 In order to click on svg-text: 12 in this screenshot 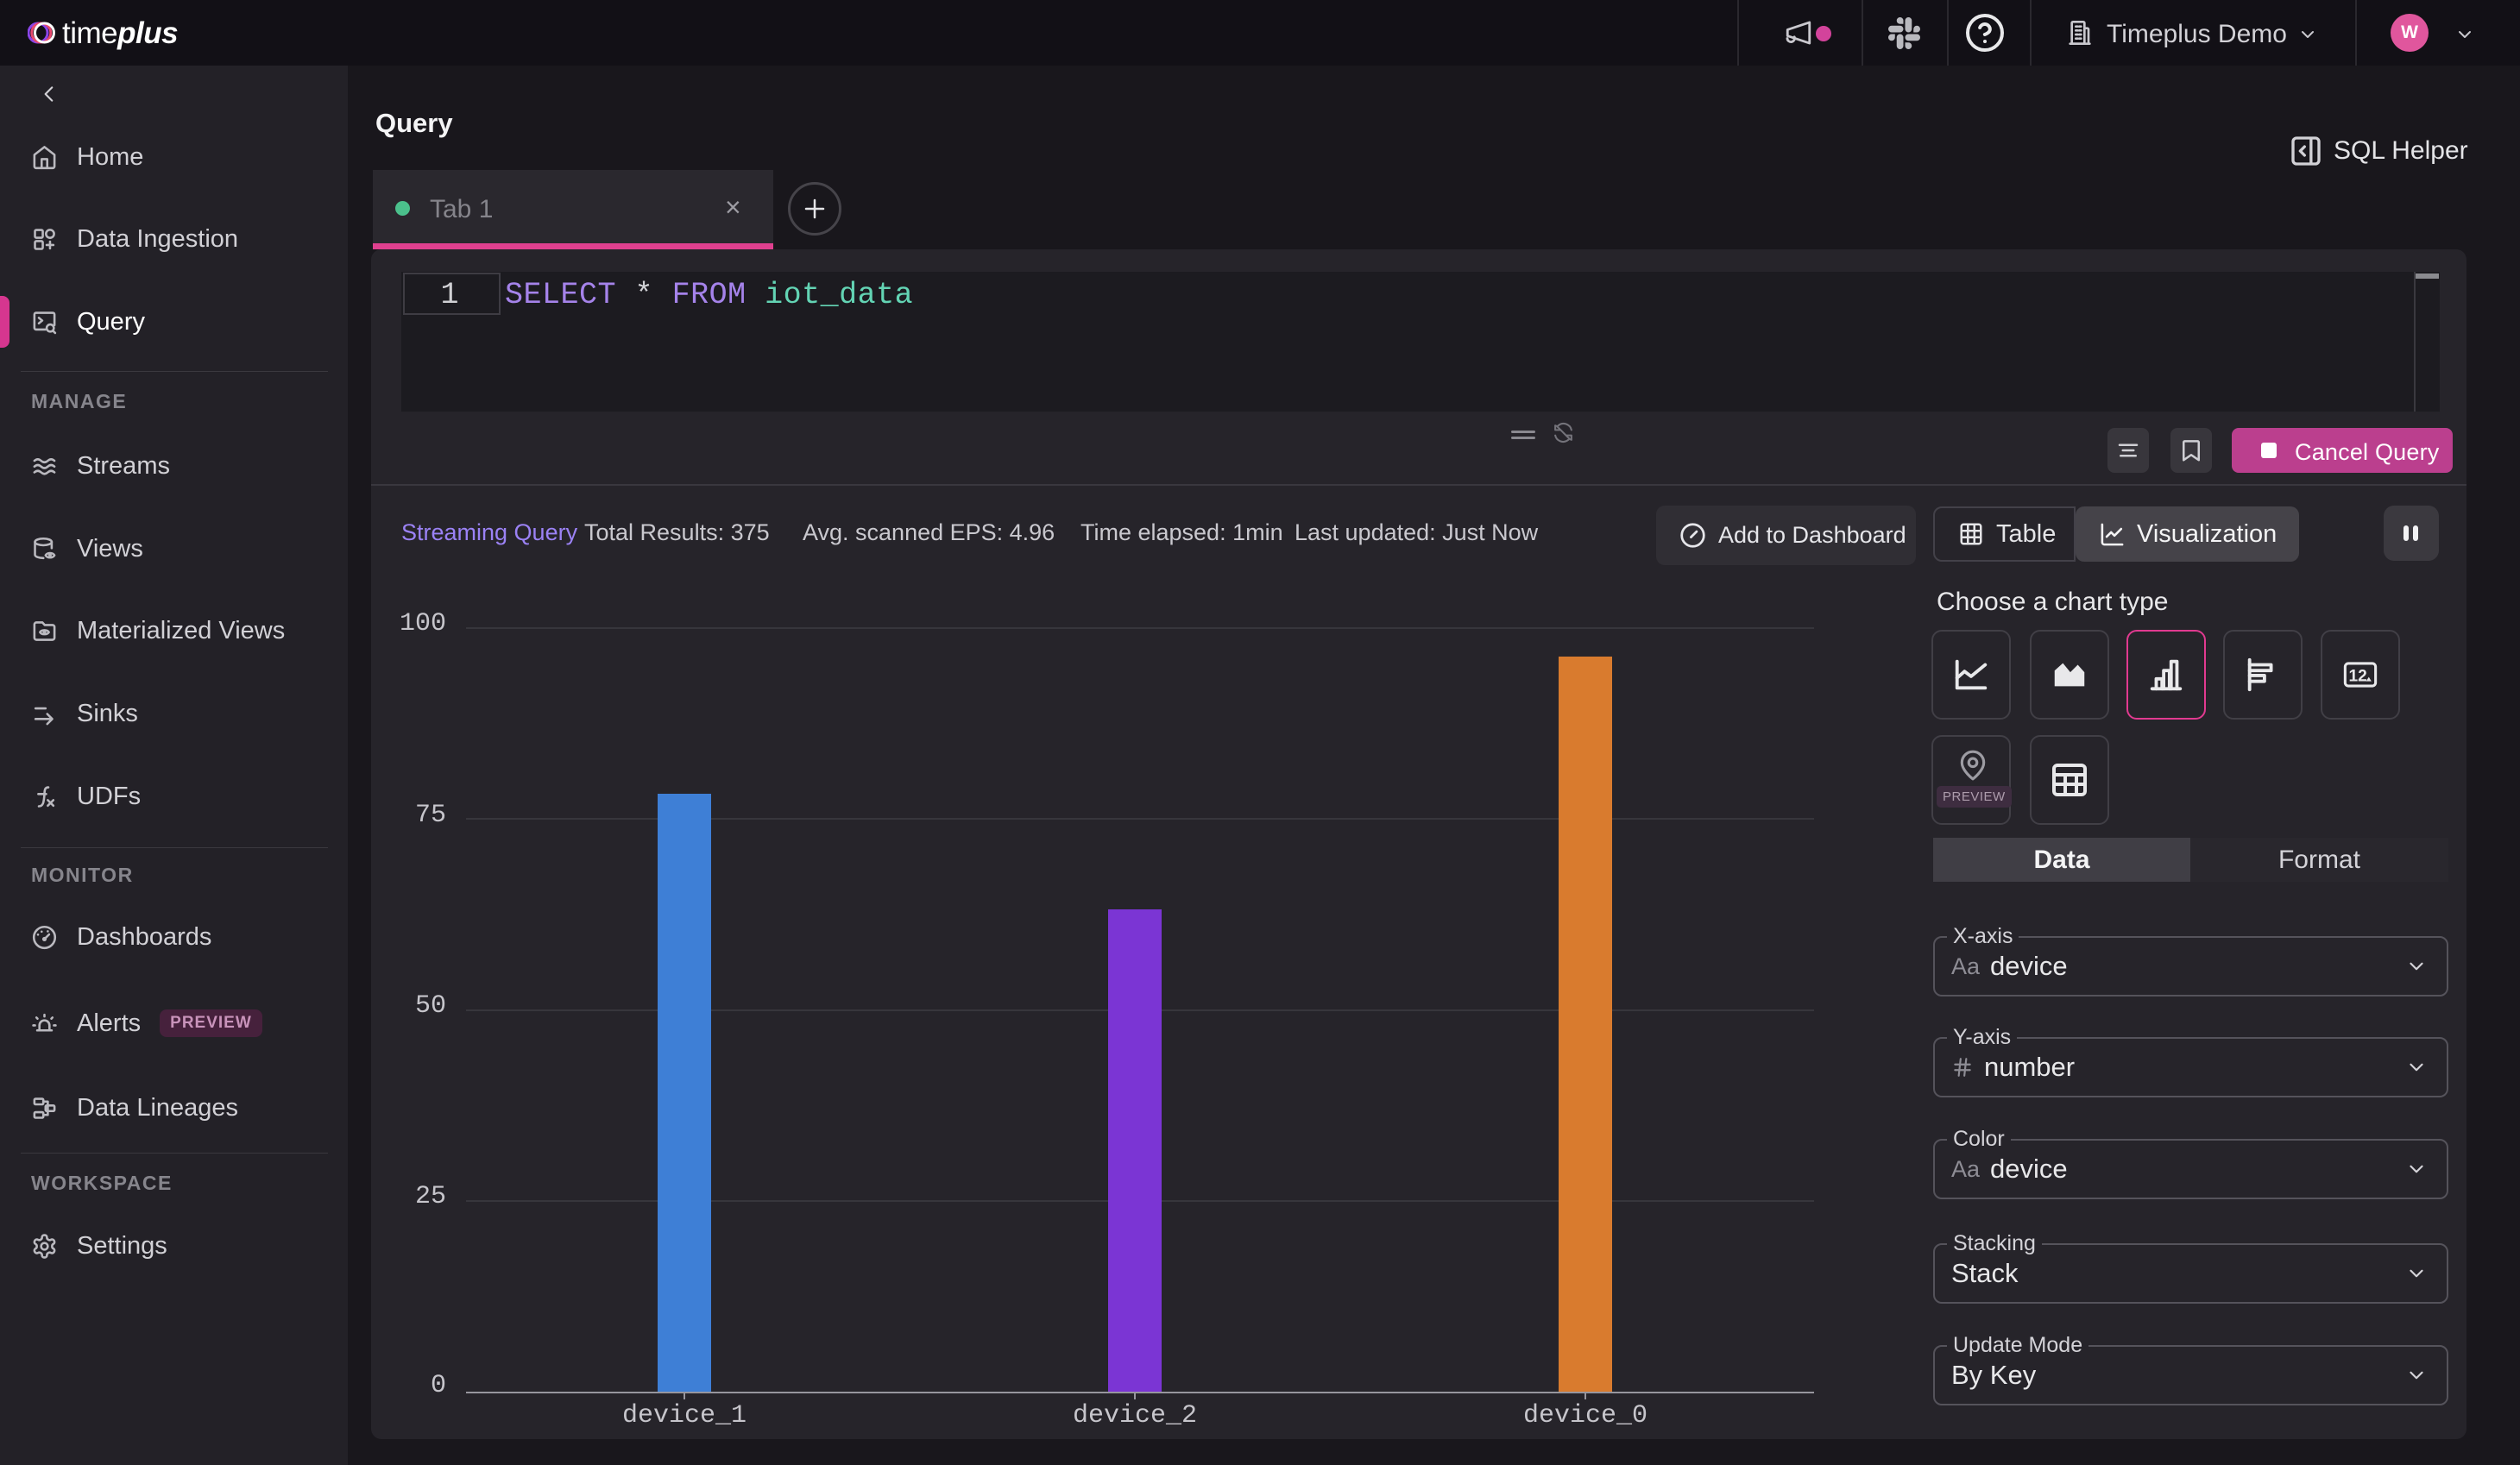, I will do `click(2357, 676)`.